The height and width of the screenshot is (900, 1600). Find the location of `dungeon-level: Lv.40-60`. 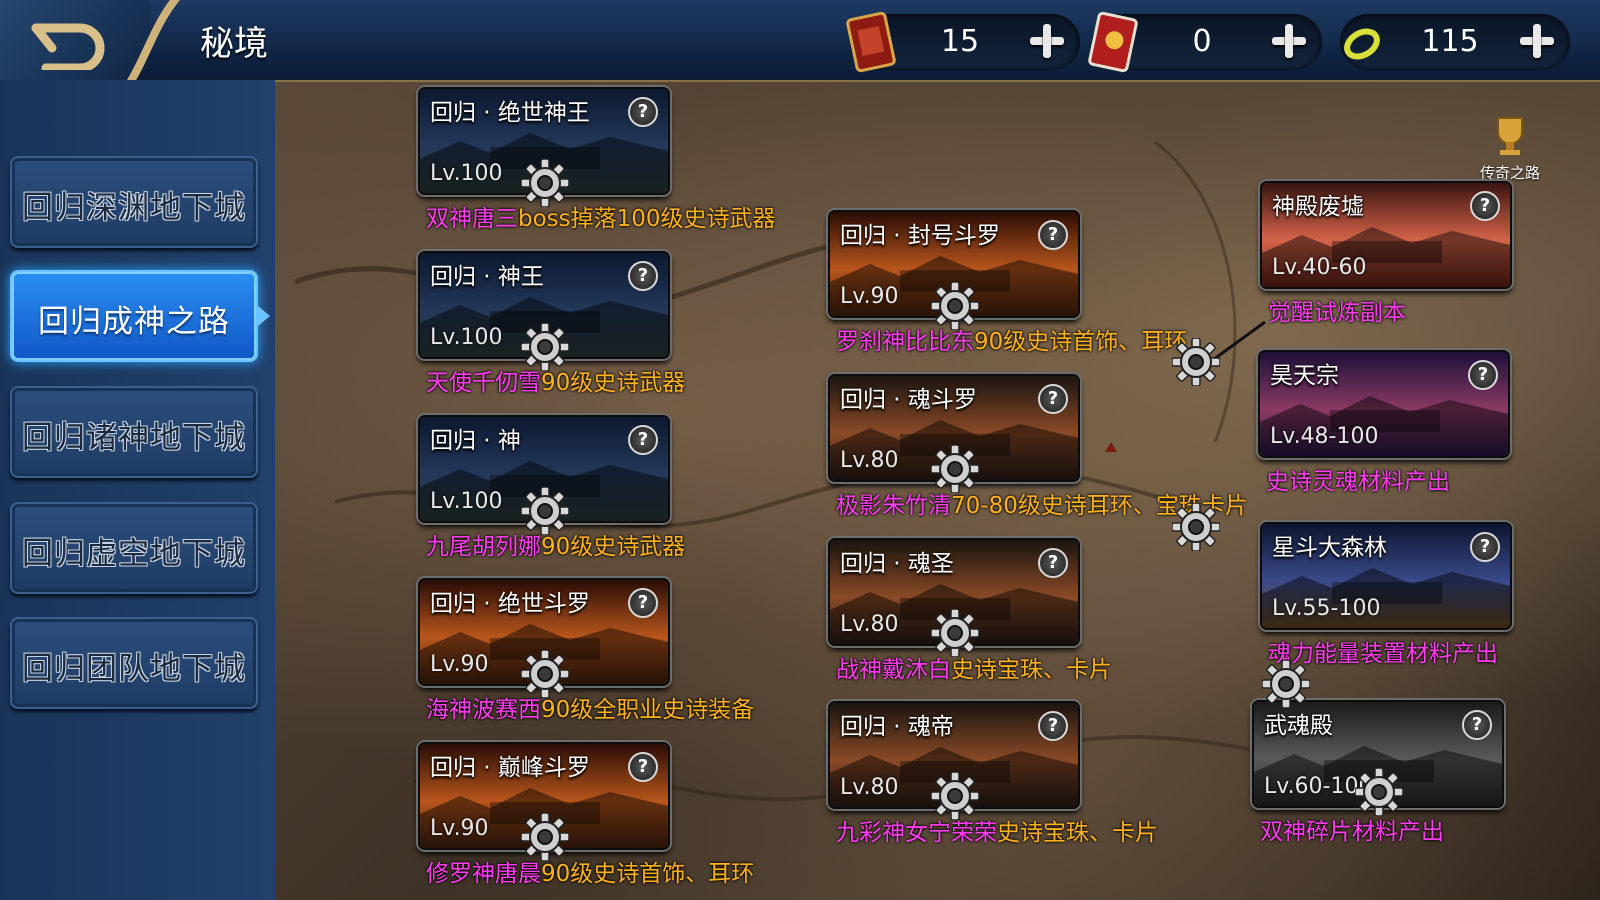

dungeon-level: Lv.40-60 is located at coordinates (1319, 267).